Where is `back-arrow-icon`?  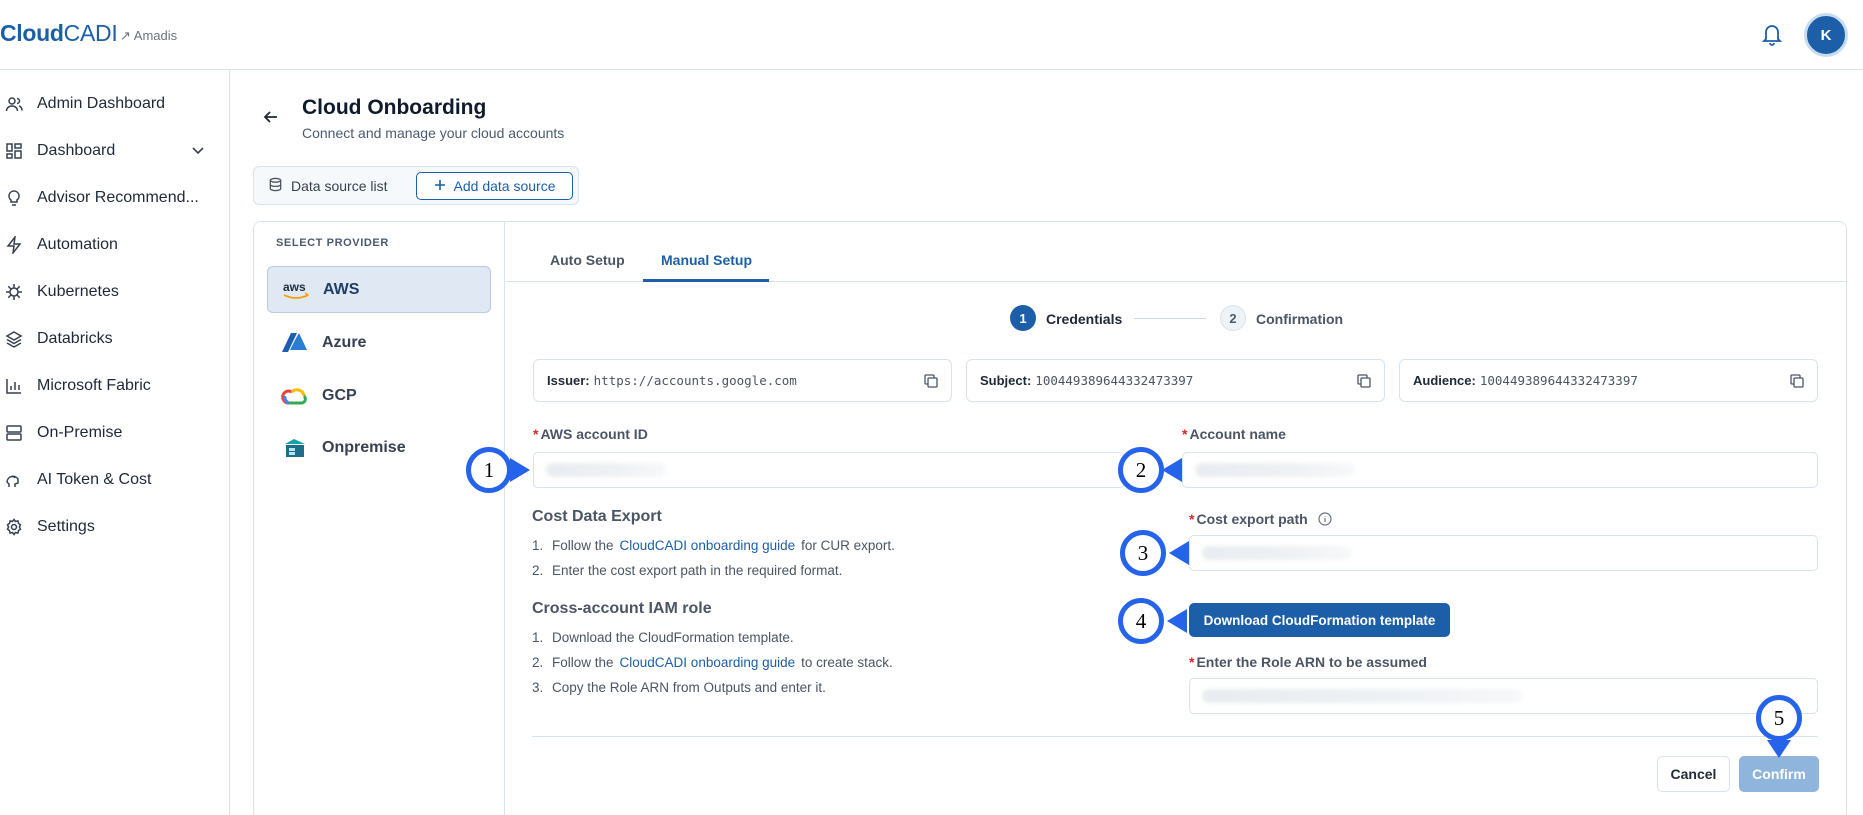 back-arrow-icon is located at coordinates (271, 117).